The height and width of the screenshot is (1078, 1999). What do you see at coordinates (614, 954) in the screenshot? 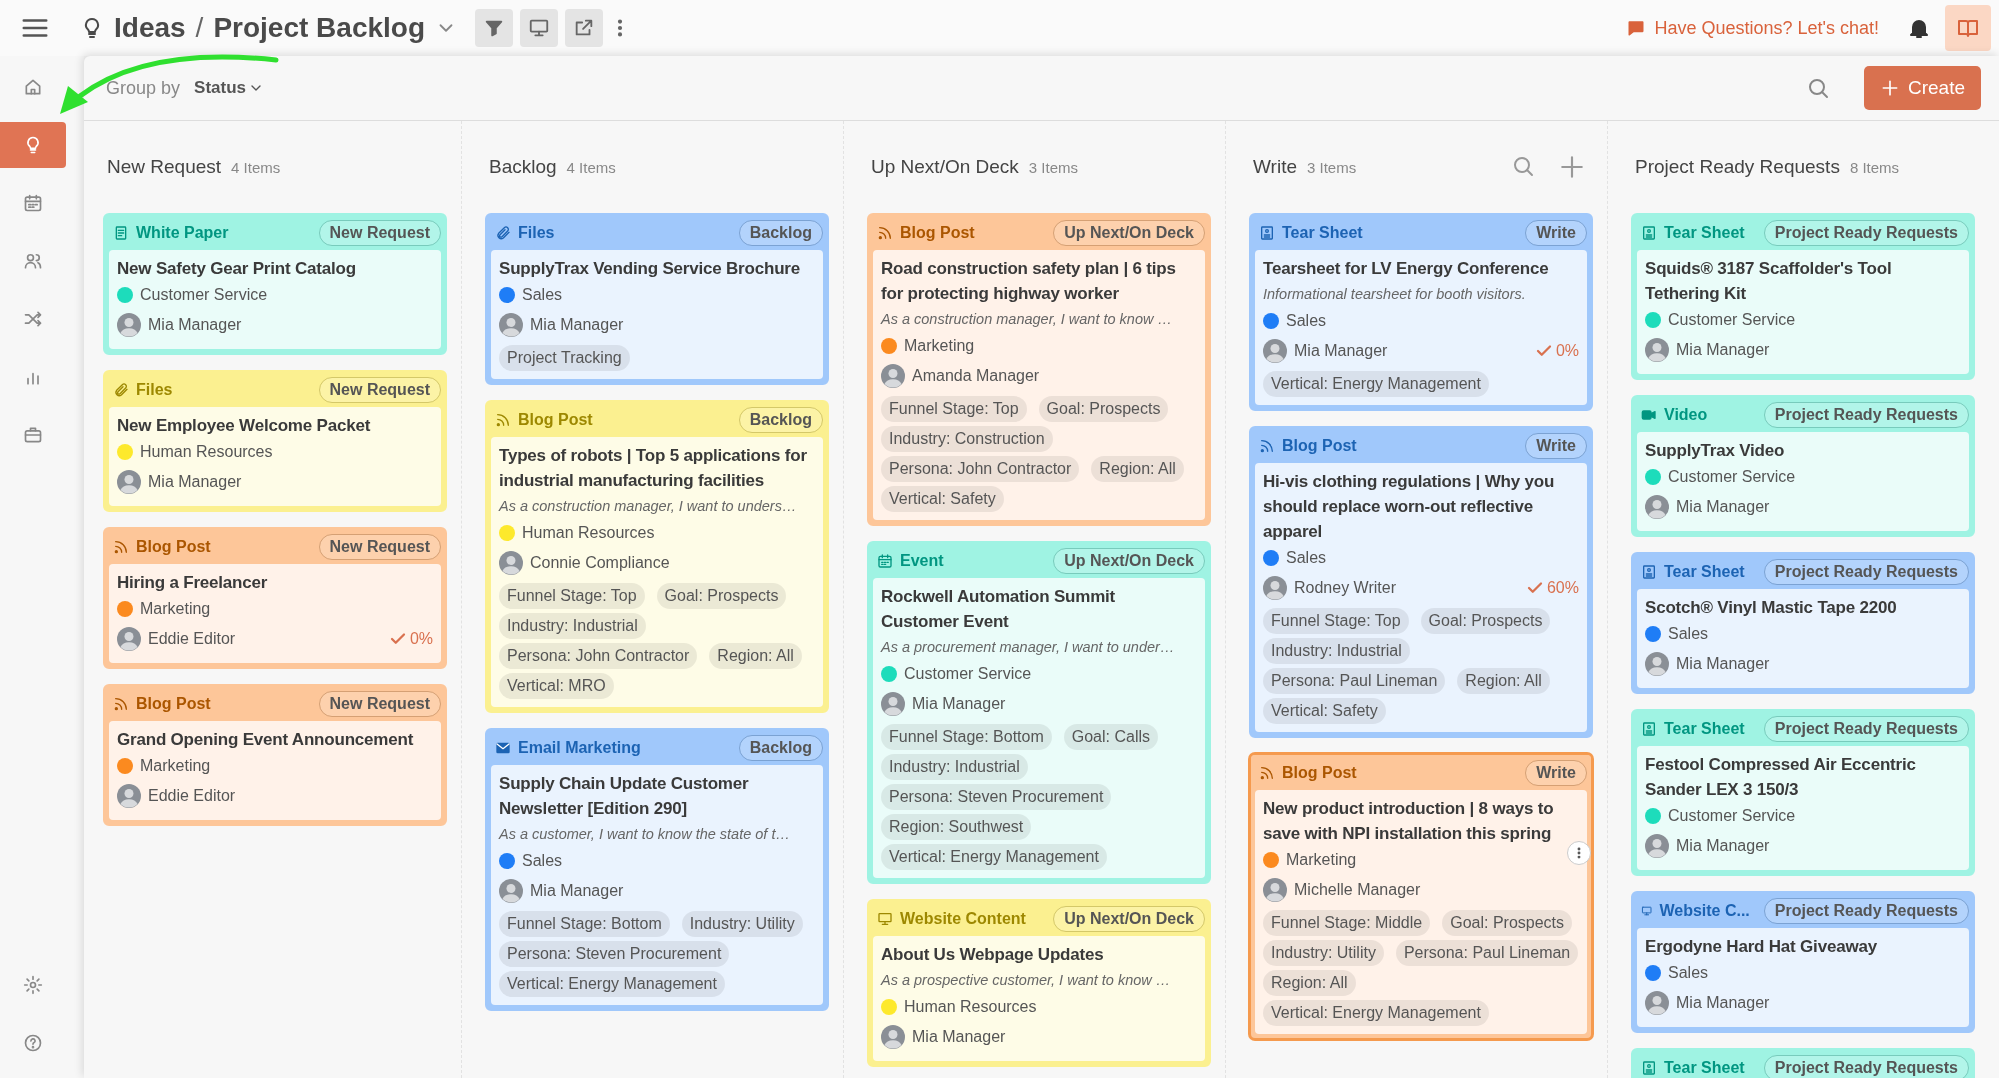
I see `tag: Persona: Steven Procurement` at bounding box center [614, 954].